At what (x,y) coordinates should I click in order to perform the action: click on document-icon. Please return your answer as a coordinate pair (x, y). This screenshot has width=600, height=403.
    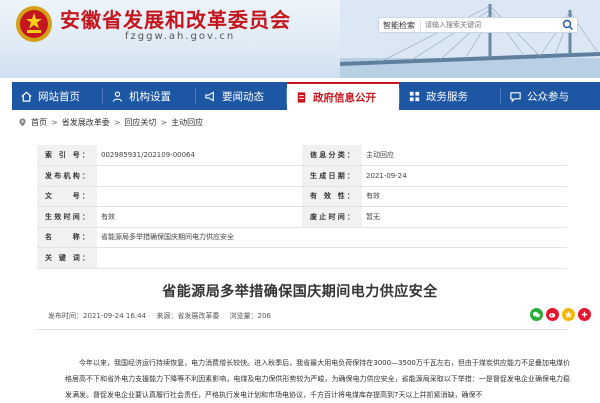
    Looking at the image, I should click on (301, 97).